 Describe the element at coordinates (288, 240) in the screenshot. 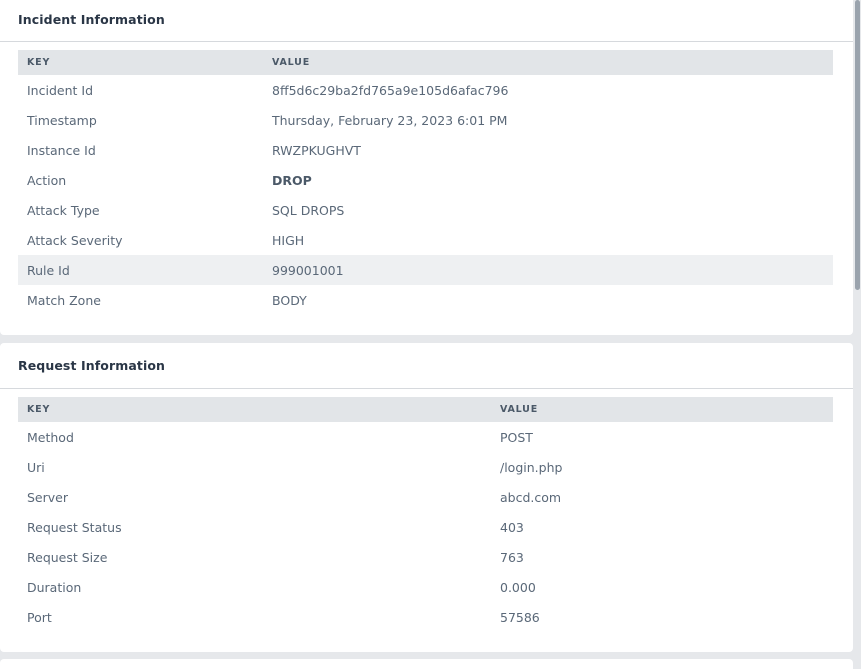

I see `row-value: HIGH` at that location.